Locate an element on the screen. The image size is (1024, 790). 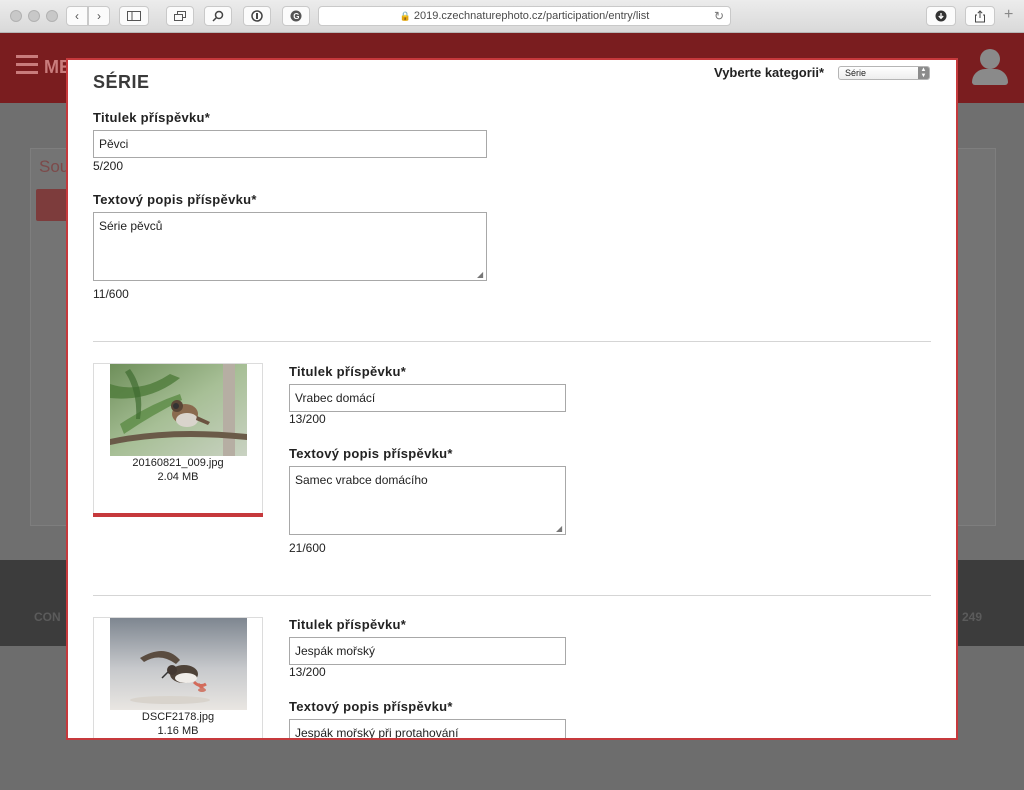
upload-progress-bar is located at coordinates (178, 515).